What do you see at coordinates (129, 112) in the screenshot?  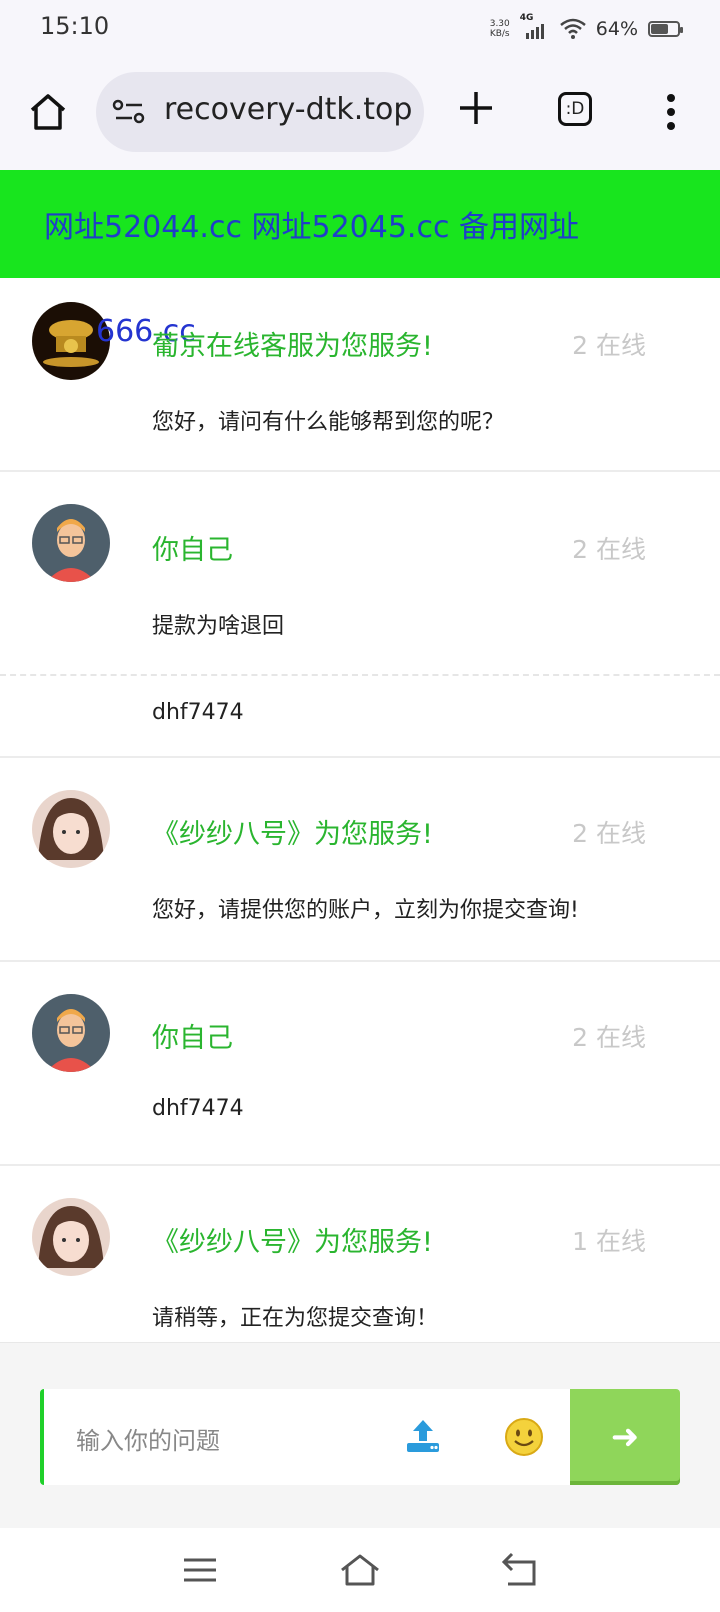 I see `site-settings-icon` at bounding box center [129, 112].